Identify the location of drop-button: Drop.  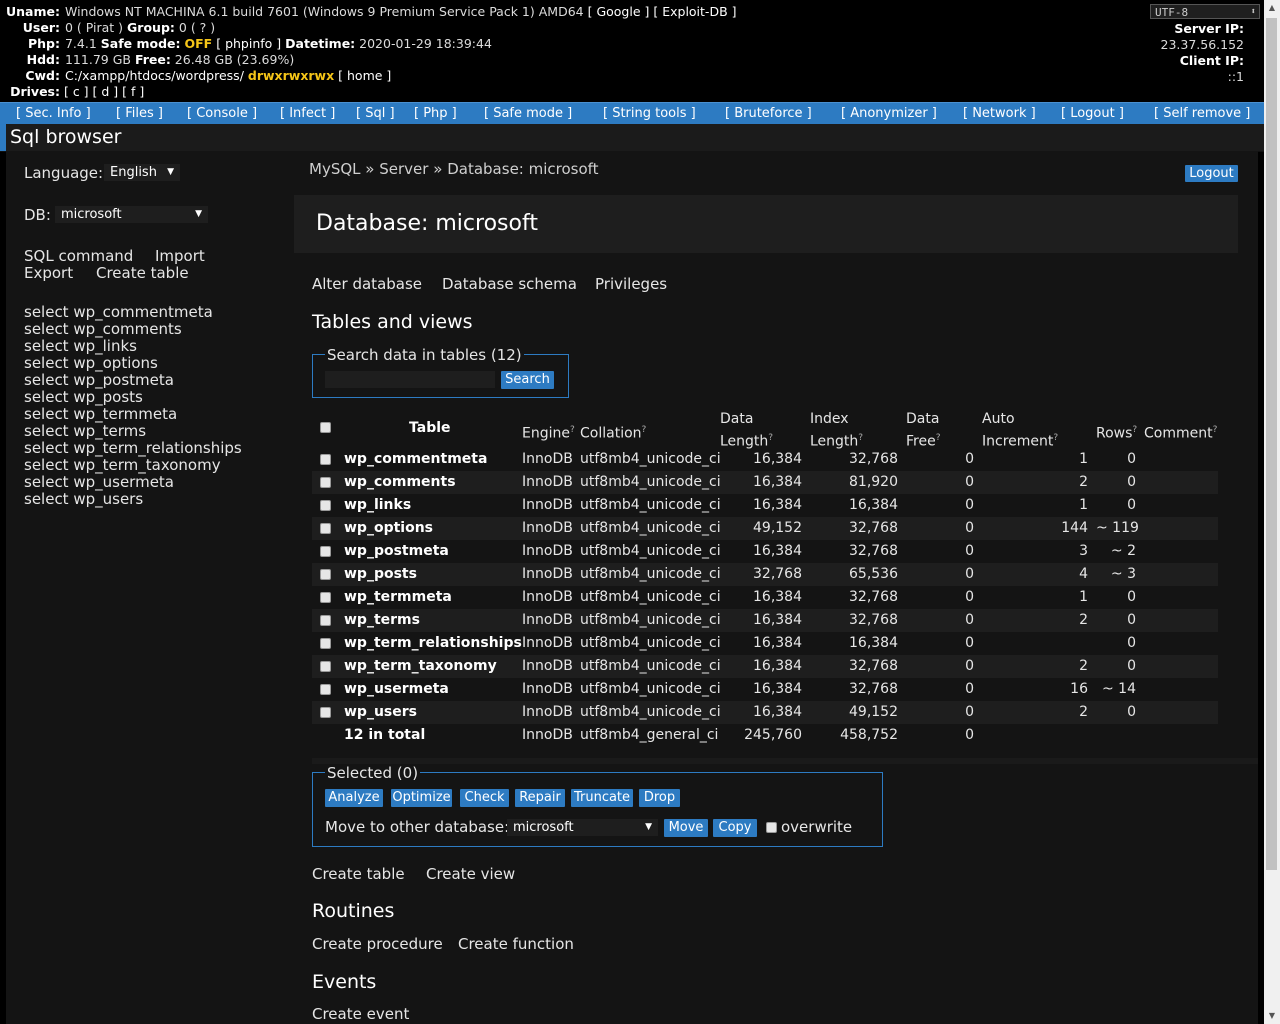
(659, 798).